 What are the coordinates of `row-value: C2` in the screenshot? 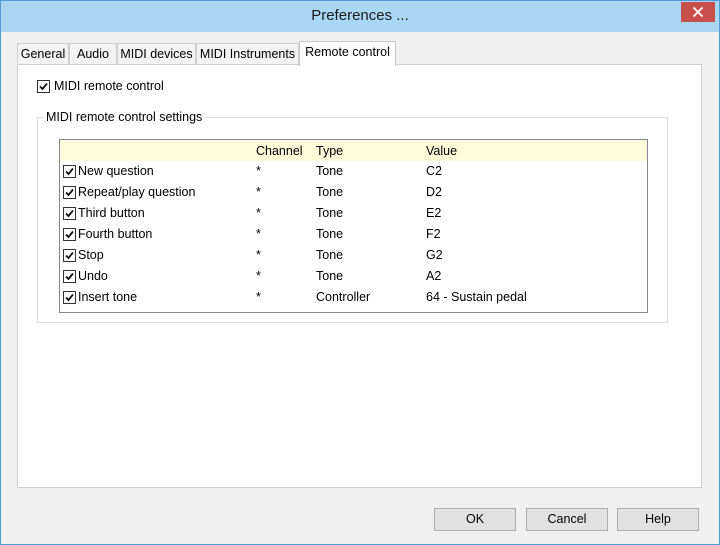 It's located at (434, 171).